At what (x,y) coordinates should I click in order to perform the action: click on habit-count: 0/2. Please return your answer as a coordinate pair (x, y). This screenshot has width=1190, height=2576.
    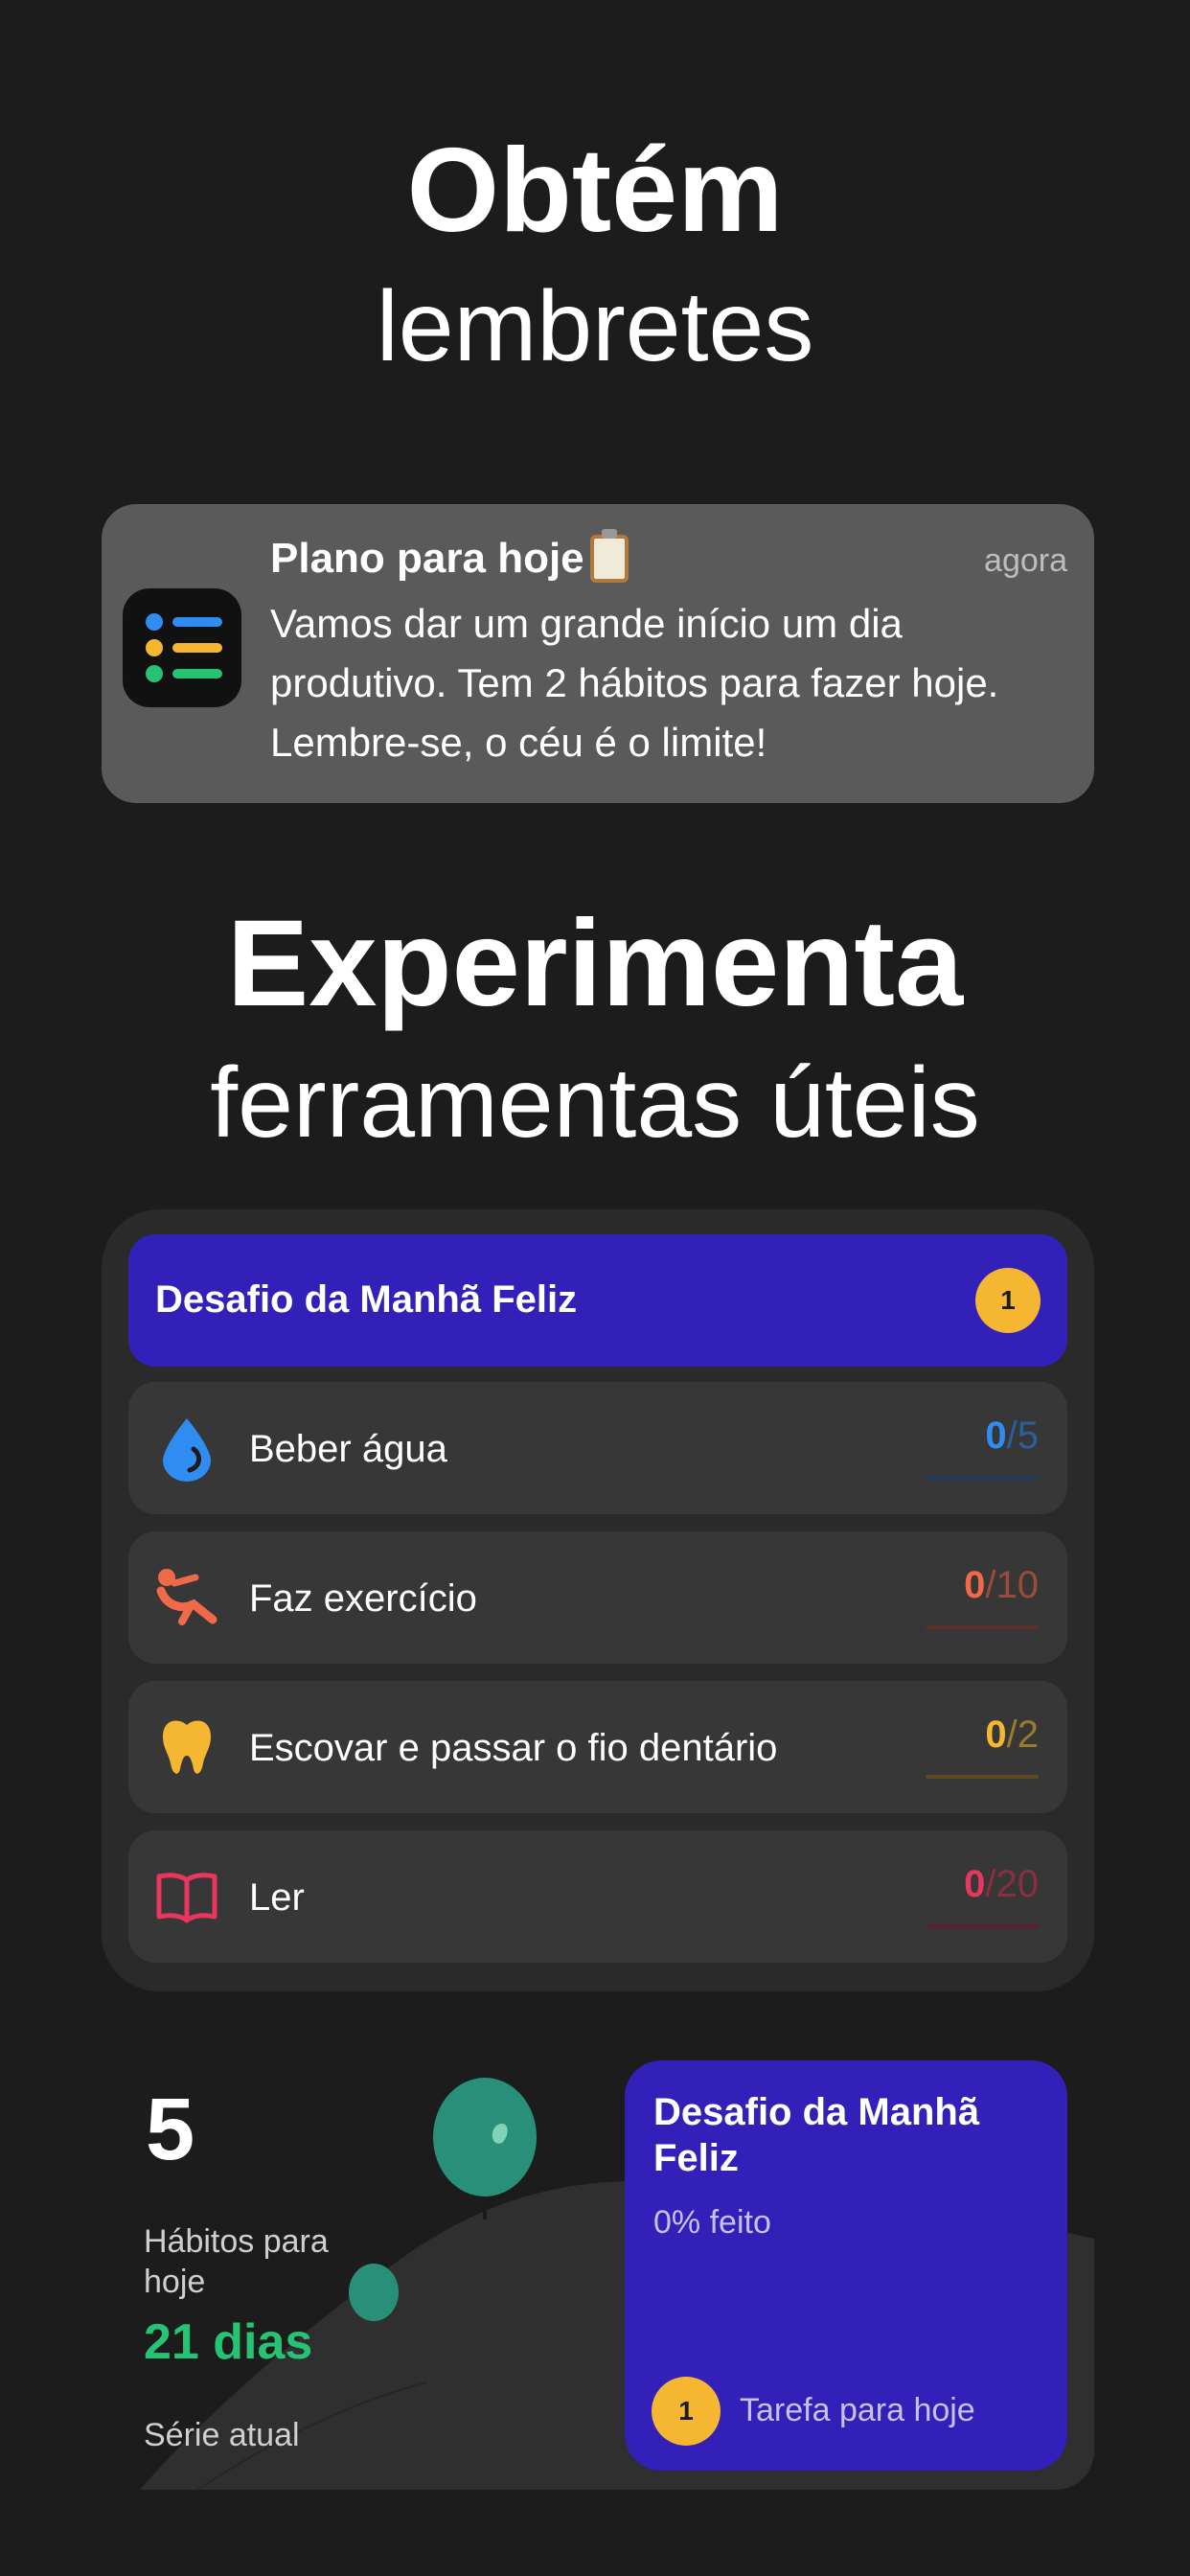
    Looking at the image, I should click on (1012, 1736).